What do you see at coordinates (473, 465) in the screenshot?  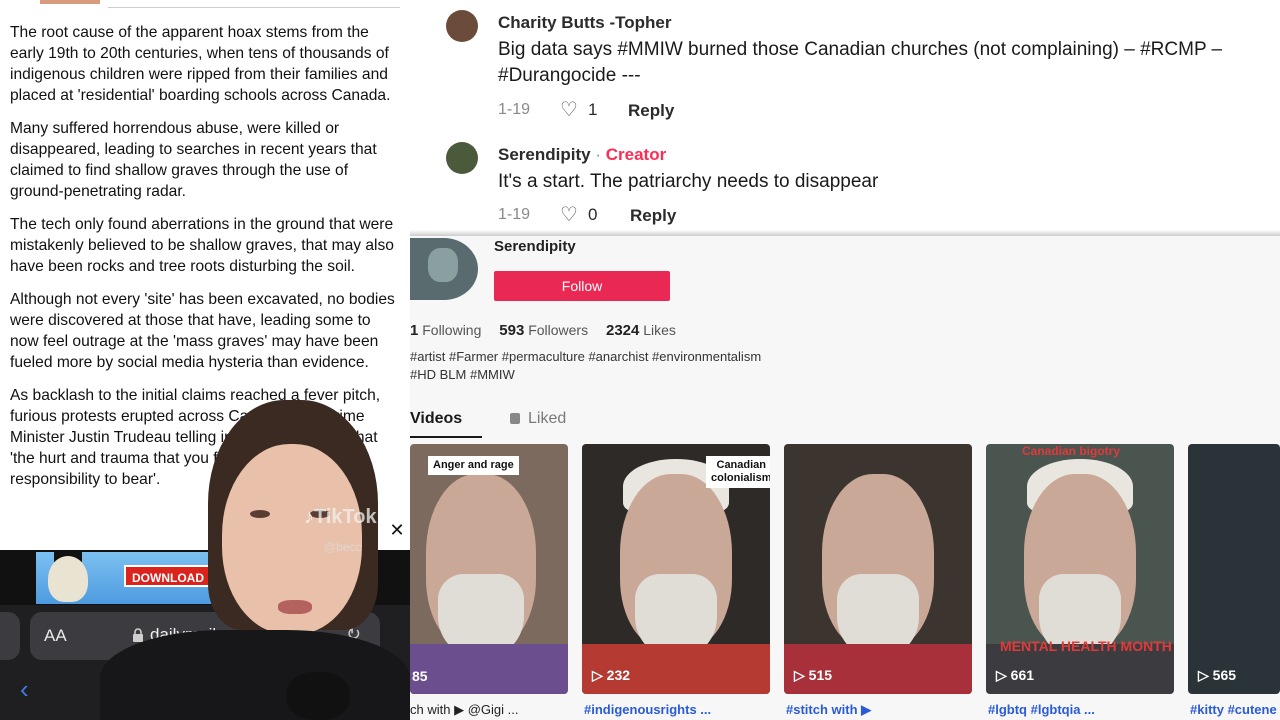 I see `video-tag: Anger and rage` at bounding box center [473, 465].